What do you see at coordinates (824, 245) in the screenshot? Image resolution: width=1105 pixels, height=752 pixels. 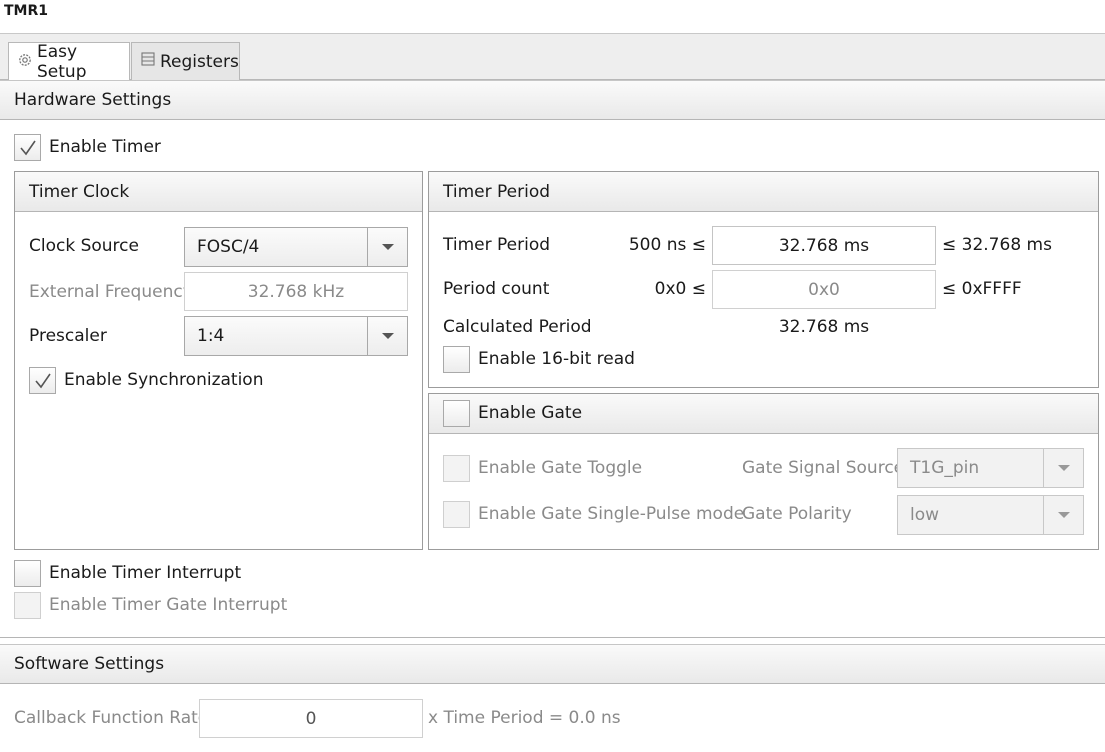 I see `timer-period-input: 32.768 ms` at bounding box center [824, 245].